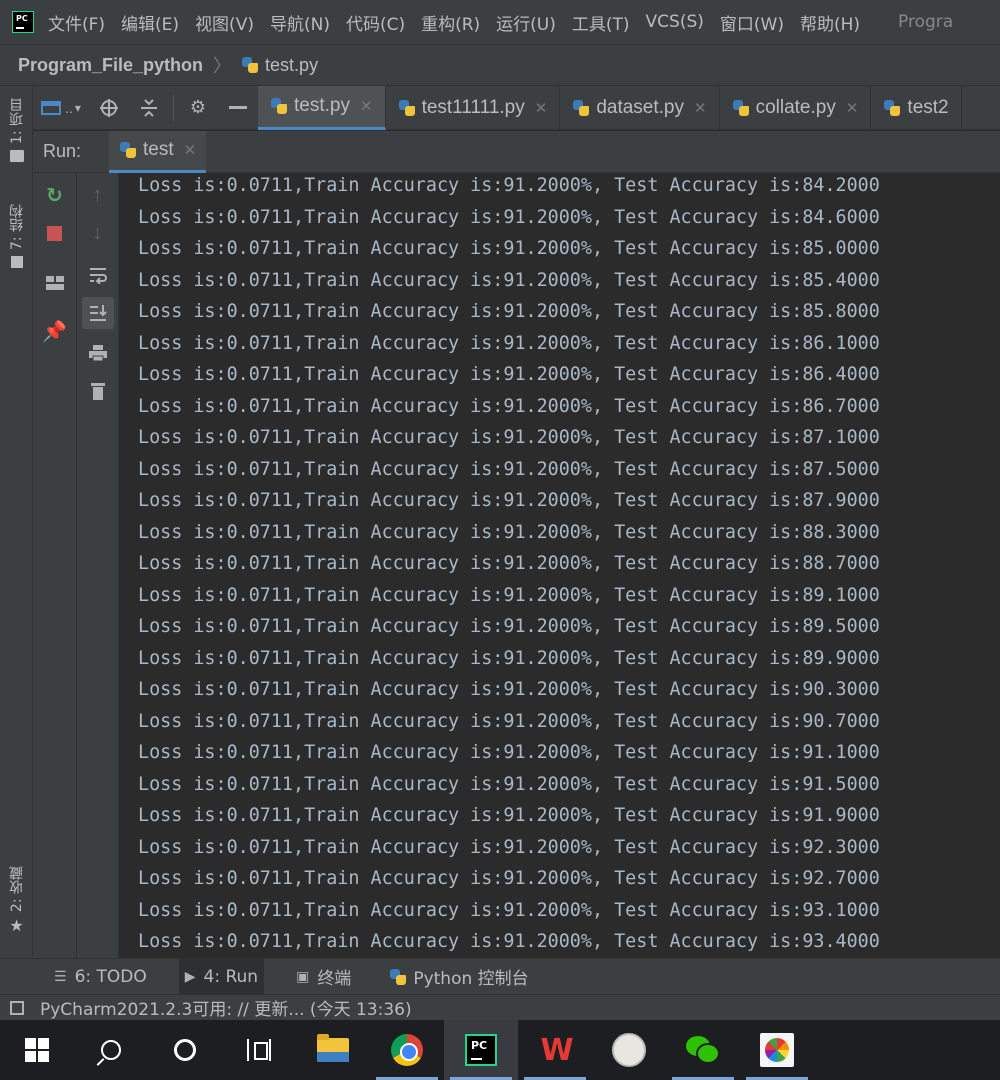  What do you see at coordinates (322, 107) in the screenshot?
I see `tab-test-py: test.py ✕` at bounding box center [322, 107].